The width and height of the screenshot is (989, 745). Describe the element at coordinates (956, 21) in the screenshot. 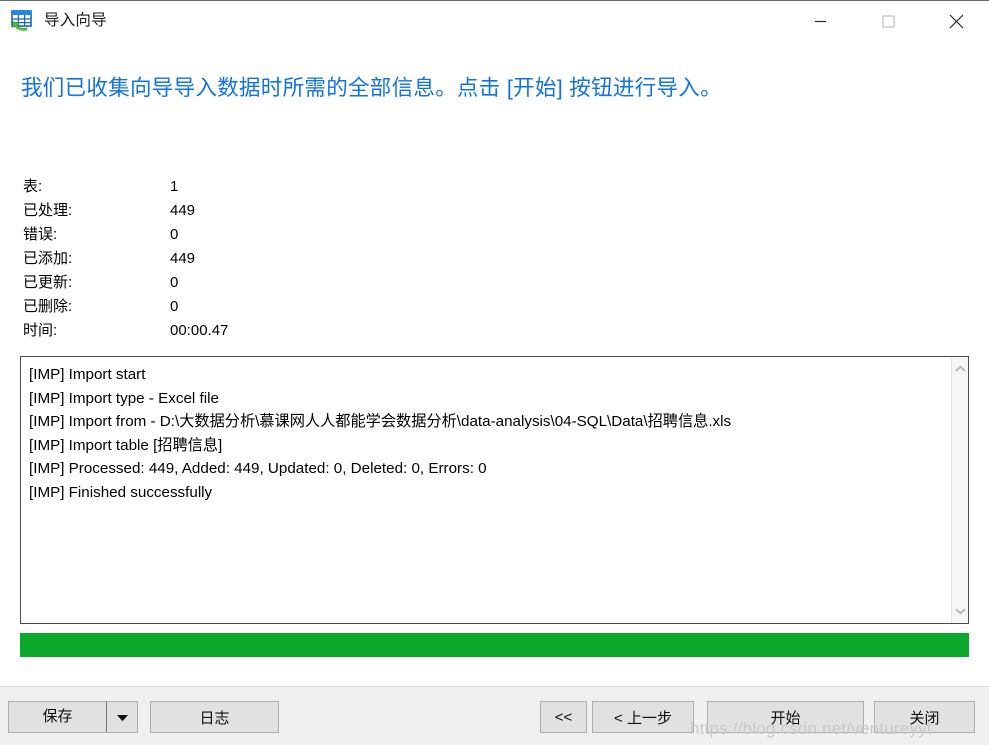

I see `close-icon` at that location.